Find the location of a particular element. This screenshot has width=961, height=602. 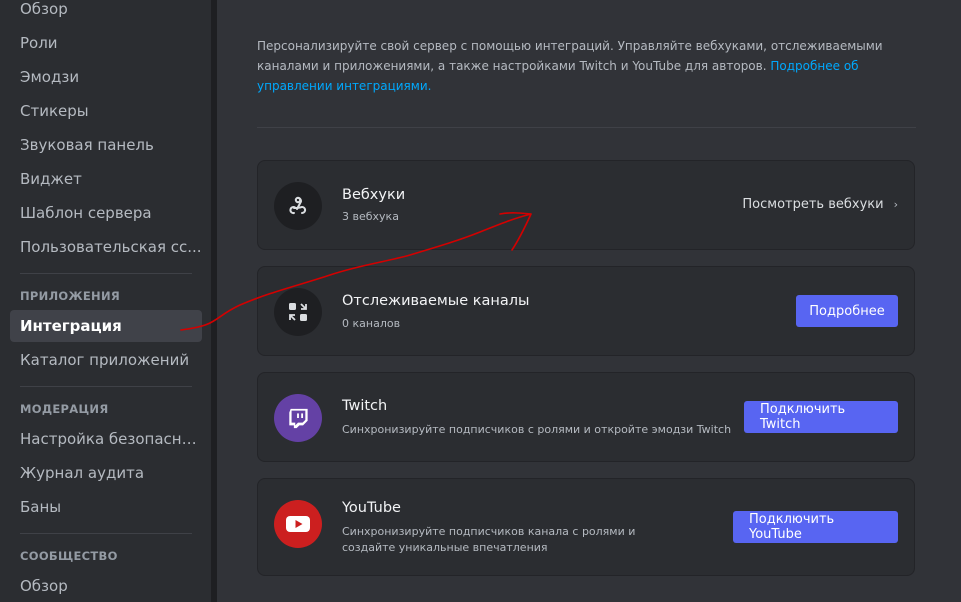

followed-channels-icon is located at coordinates (298, 312).